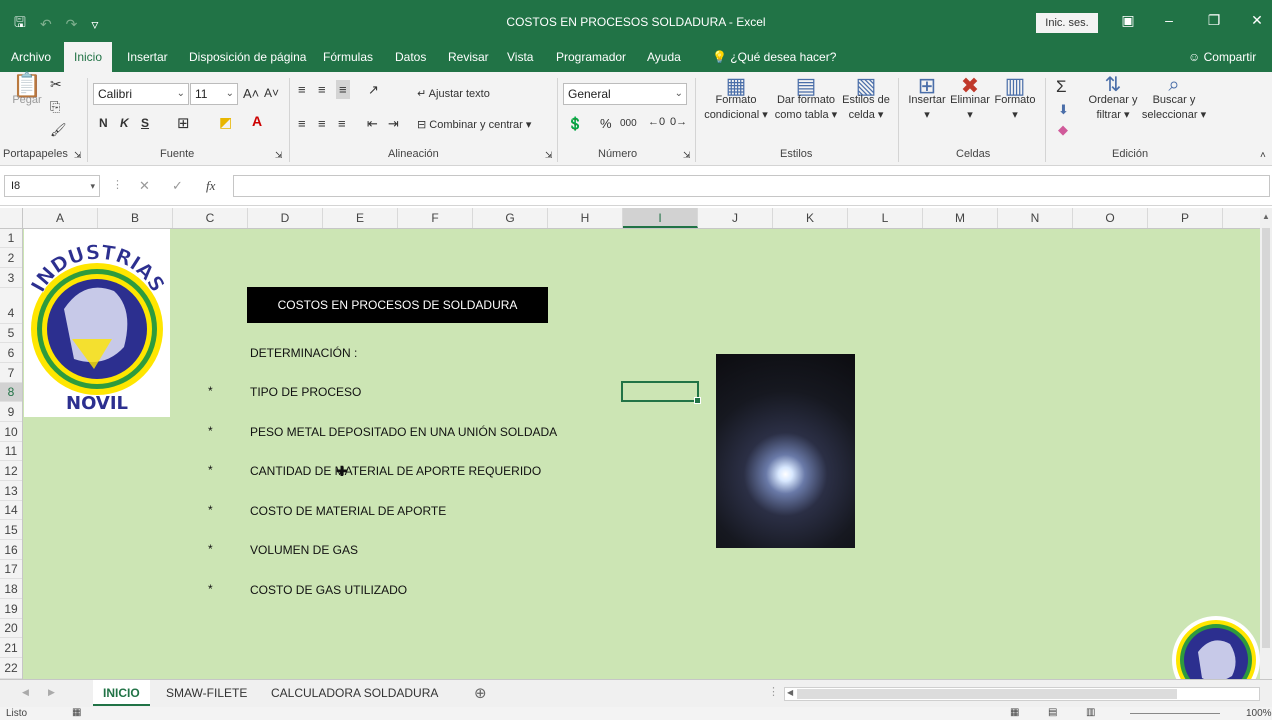  Describe the element at coordinates (11, 609) in the screenshot. I see `row-header: 19` at that location.